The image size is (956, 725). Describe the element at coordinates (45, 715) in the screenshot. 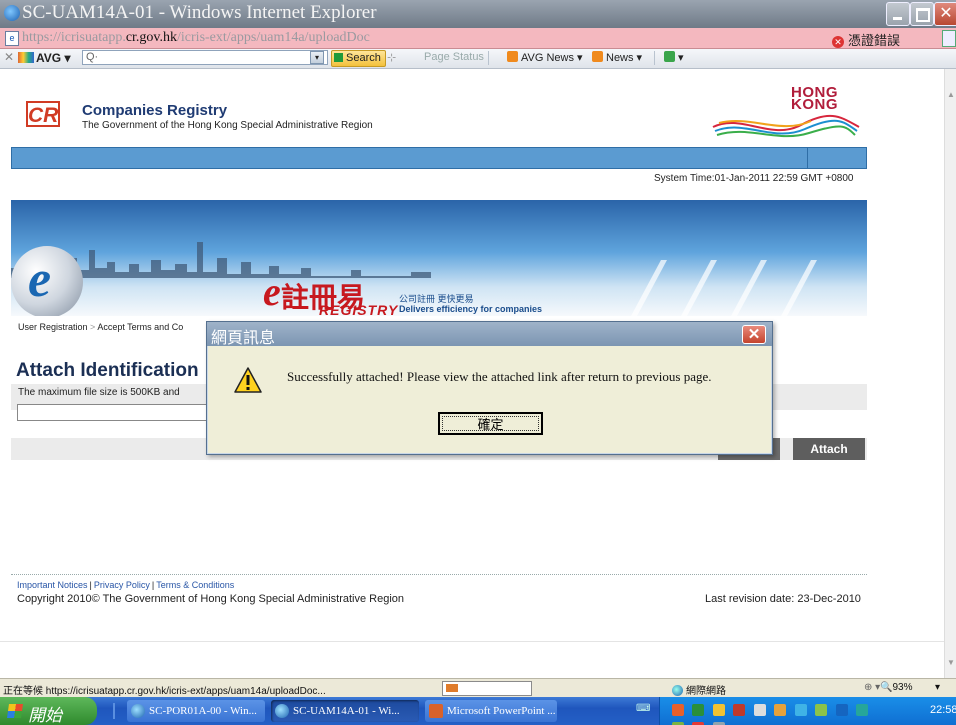

I see `start-label: 開始` at that location.